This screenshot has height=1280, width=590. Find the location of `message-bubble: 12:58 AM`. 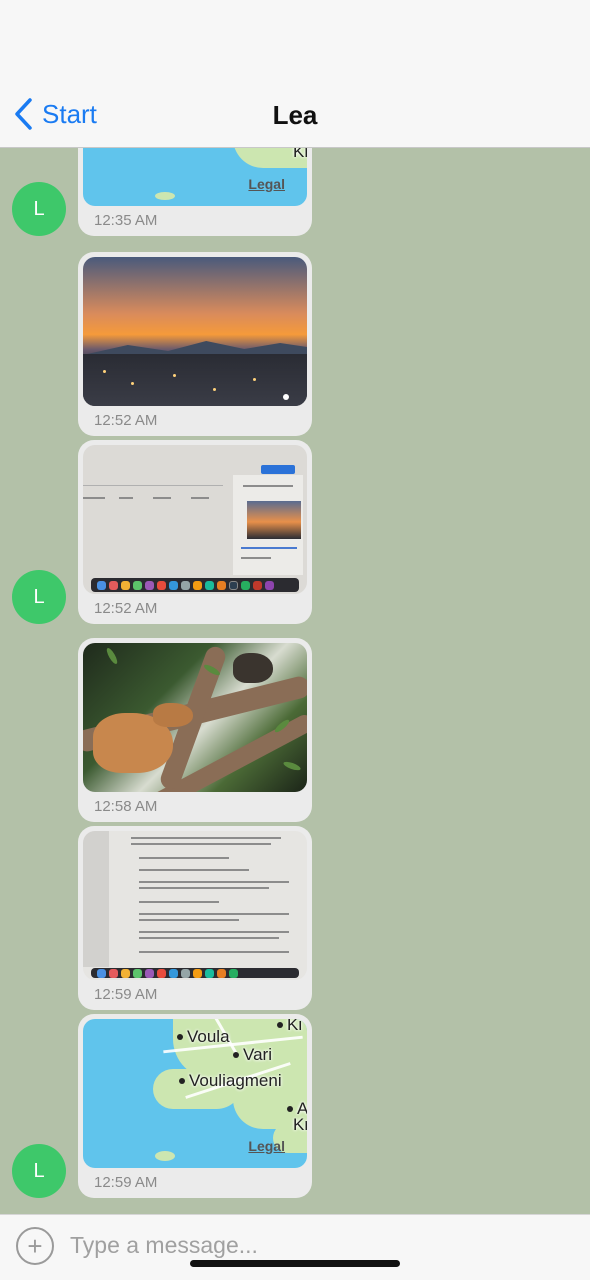

message-bubble: 12:58 AM is located at coordinates (195, 730).